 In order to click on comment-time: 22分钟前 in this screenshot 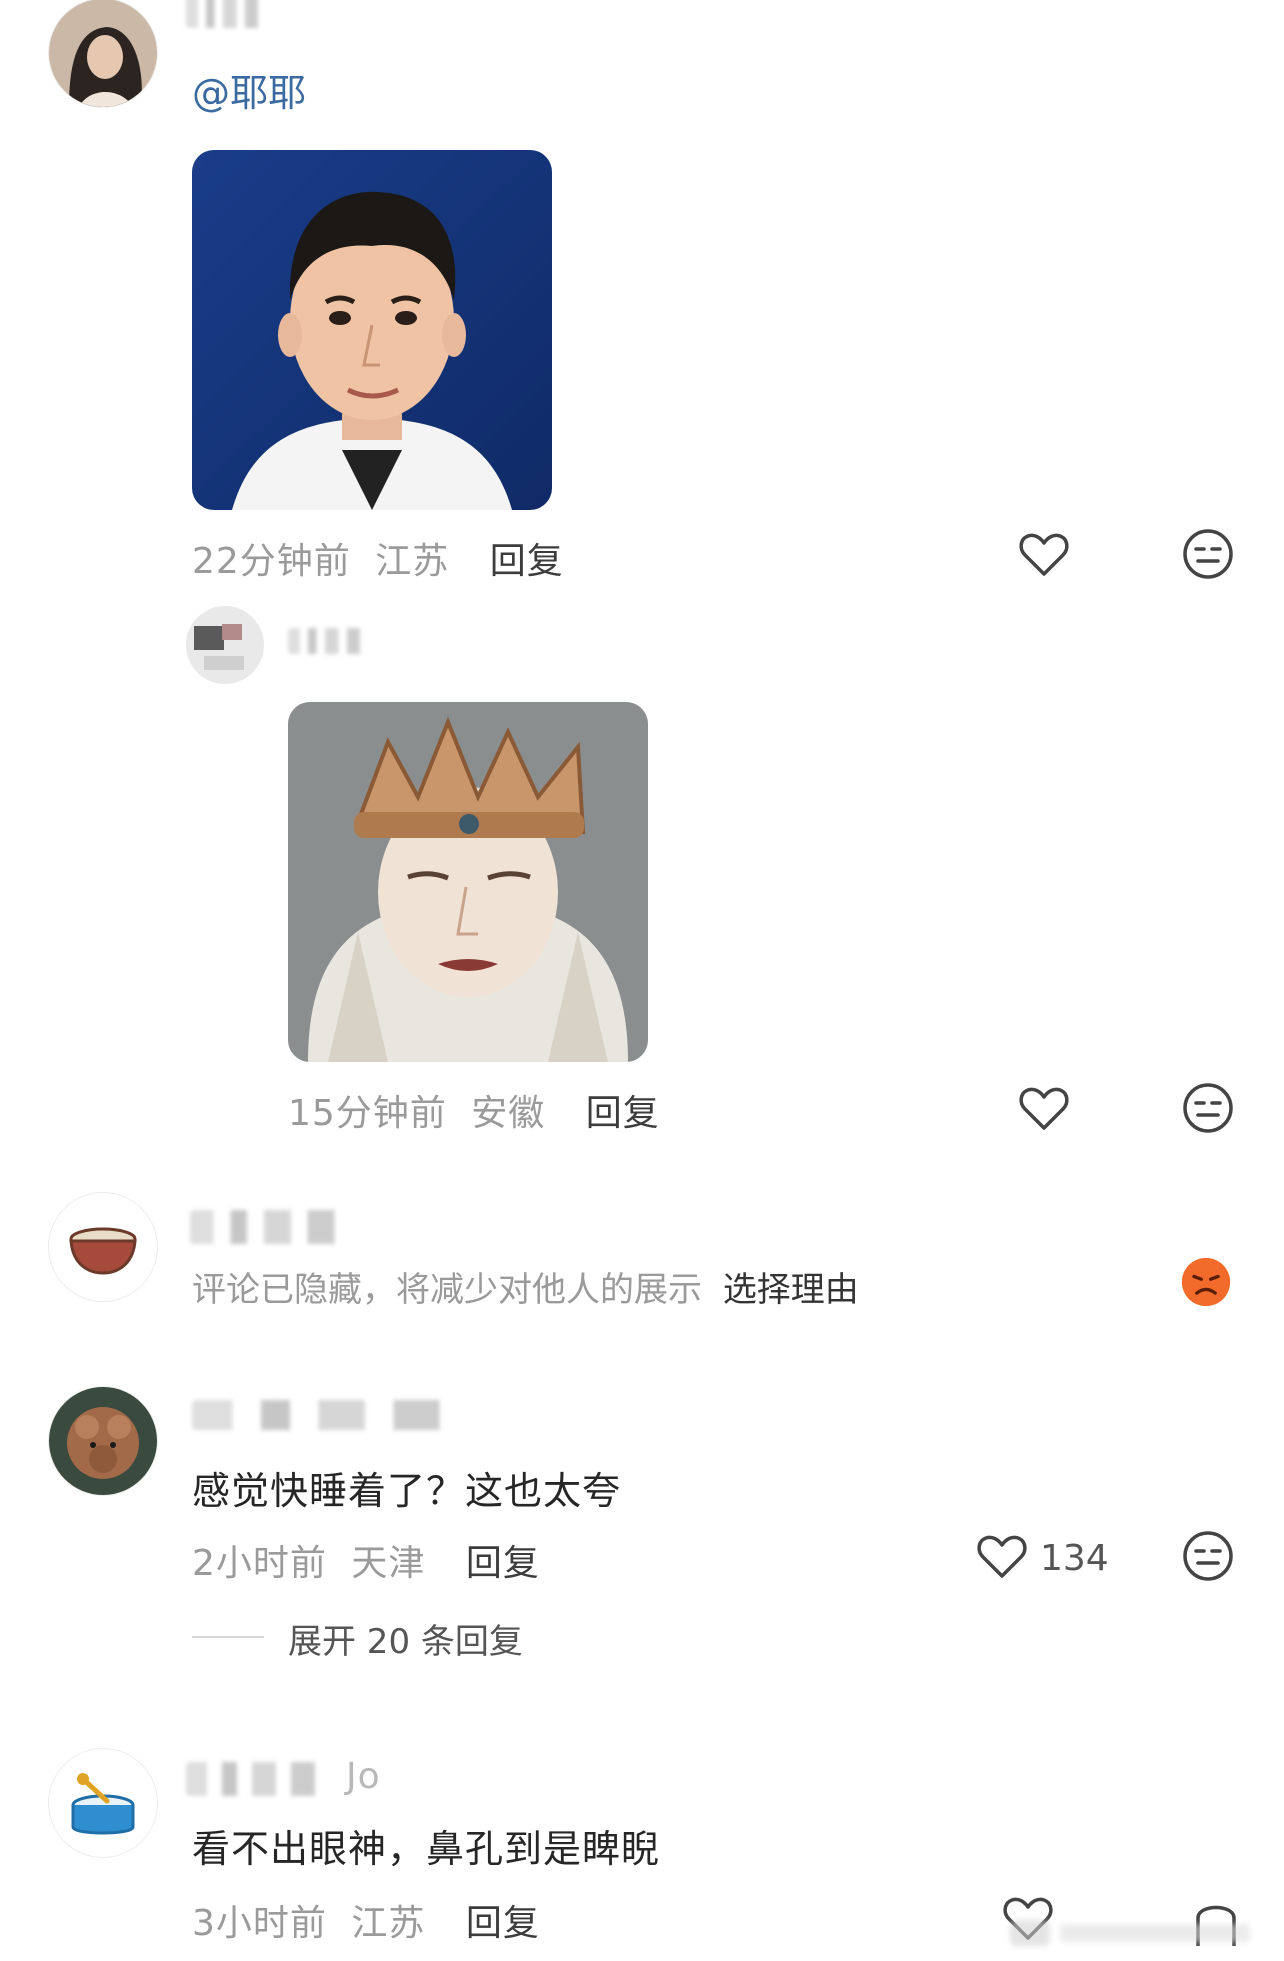, I will do `click(271, 561)`.